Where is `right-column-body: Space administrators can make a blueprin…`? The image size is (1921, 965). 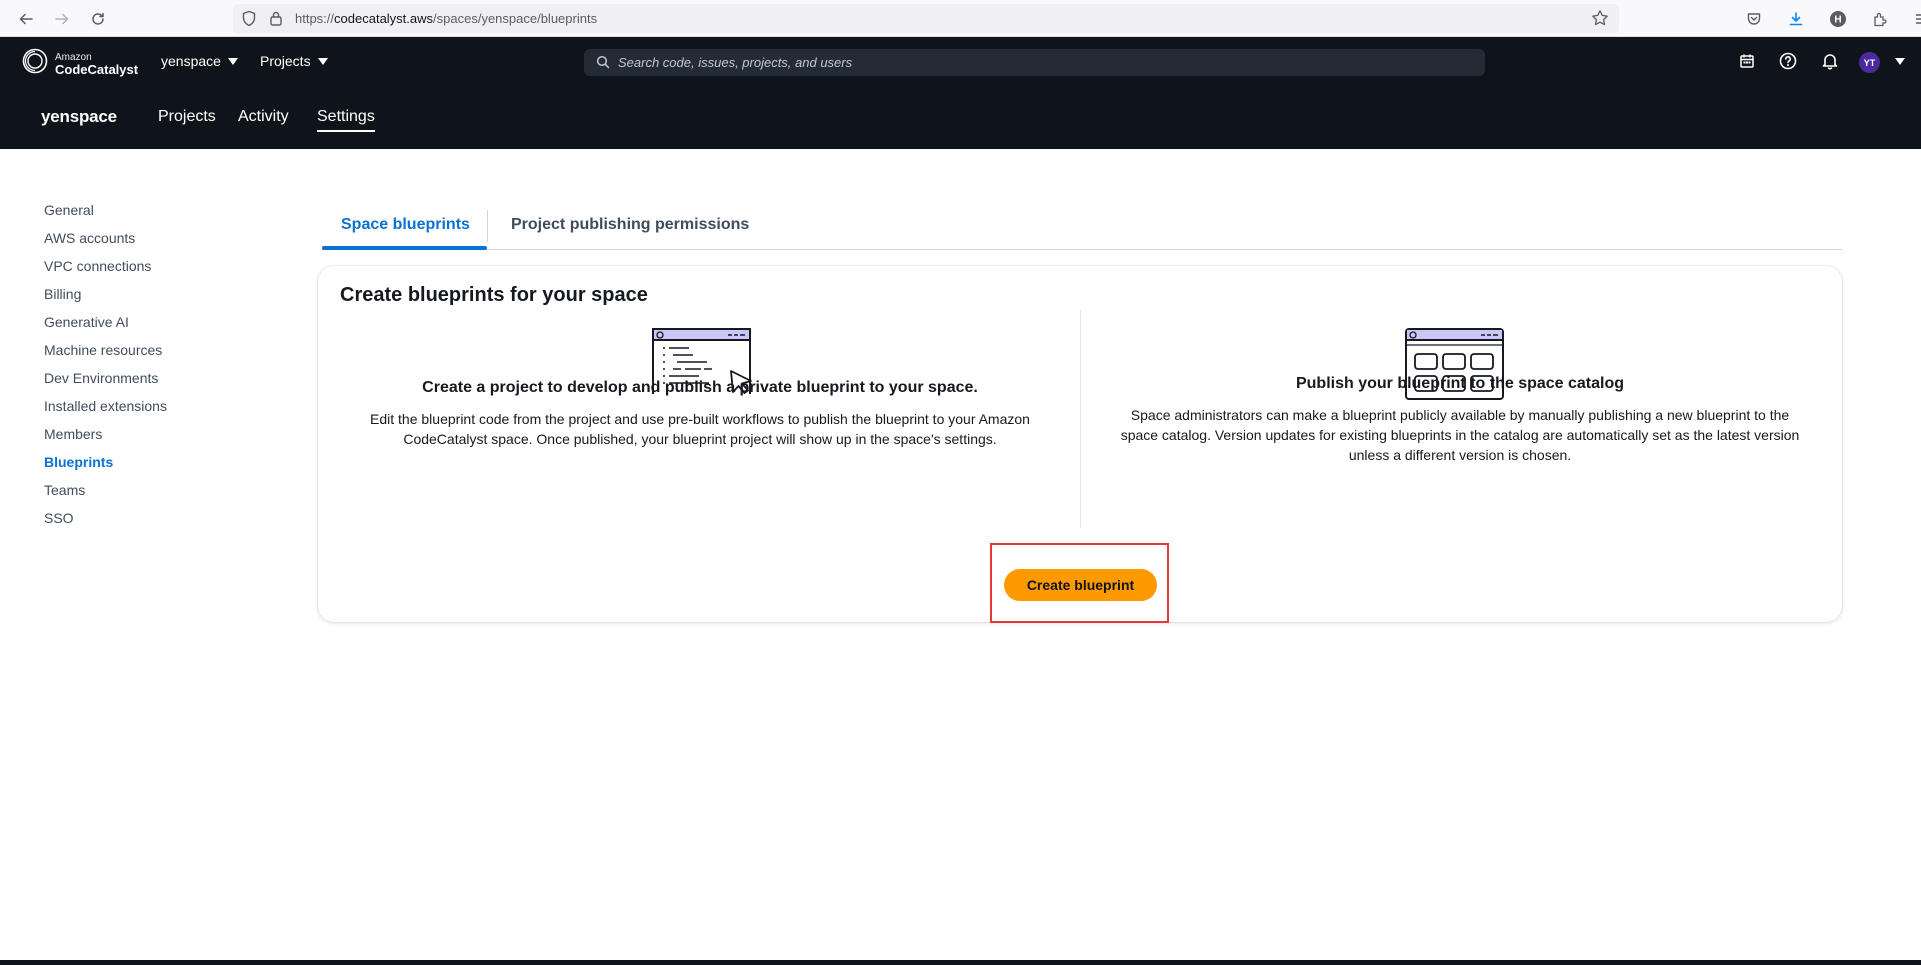
right-column-body: Space administrators can make a blueprin… is located at coordinates (1460, 435).